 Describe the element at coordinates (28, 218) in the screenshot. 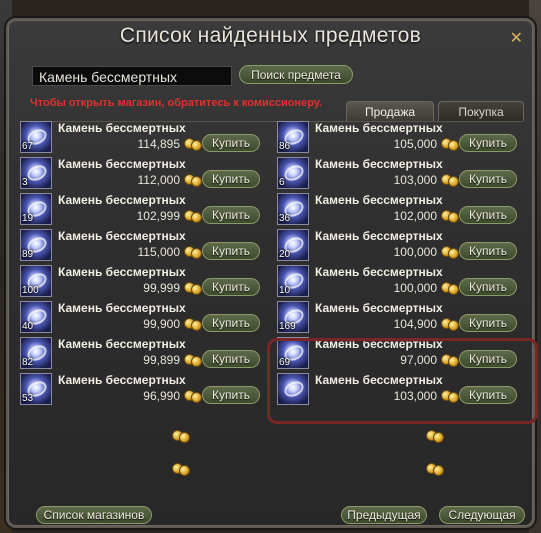

I see `item-quantity: 19` at that location.